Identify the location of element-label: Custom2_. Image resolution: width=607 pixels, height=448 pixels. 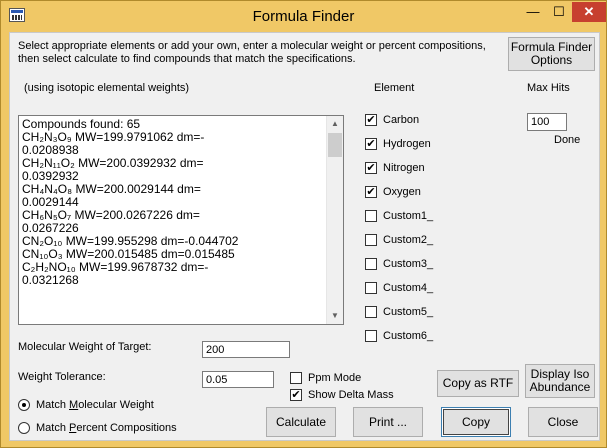
(408, 240).